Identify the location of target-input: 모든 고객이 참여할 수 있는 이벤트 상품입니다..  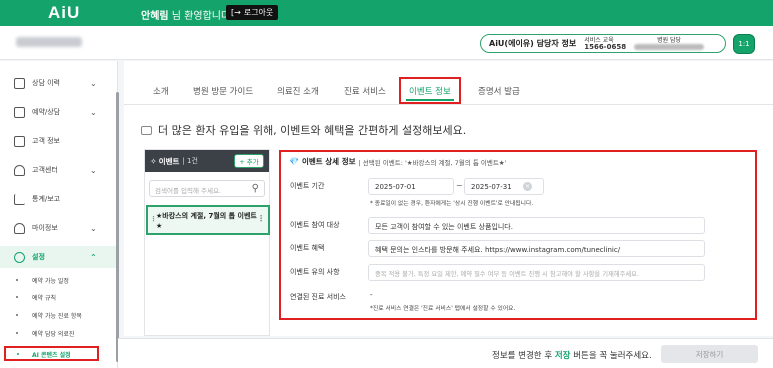
(536, 225).